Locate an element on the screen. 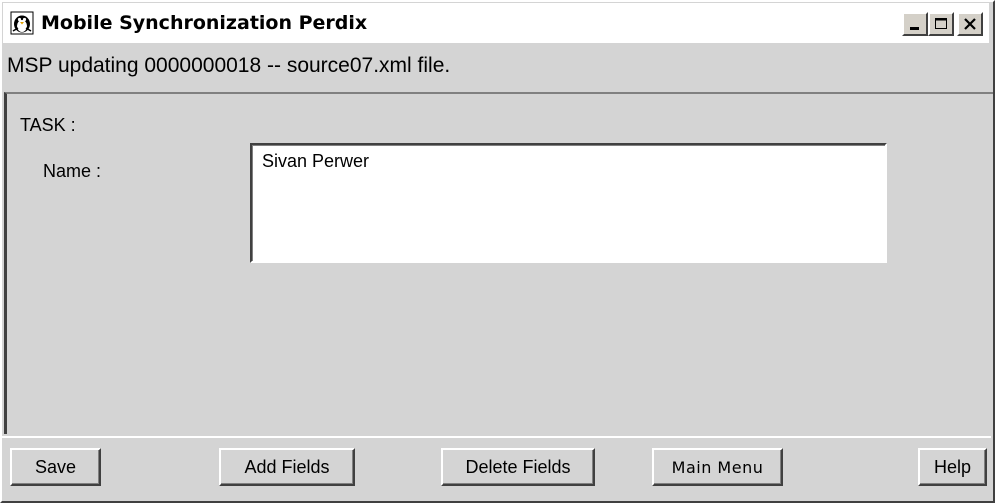  delete-fields-button: Delete Fields is located at coordinates (518, 467).